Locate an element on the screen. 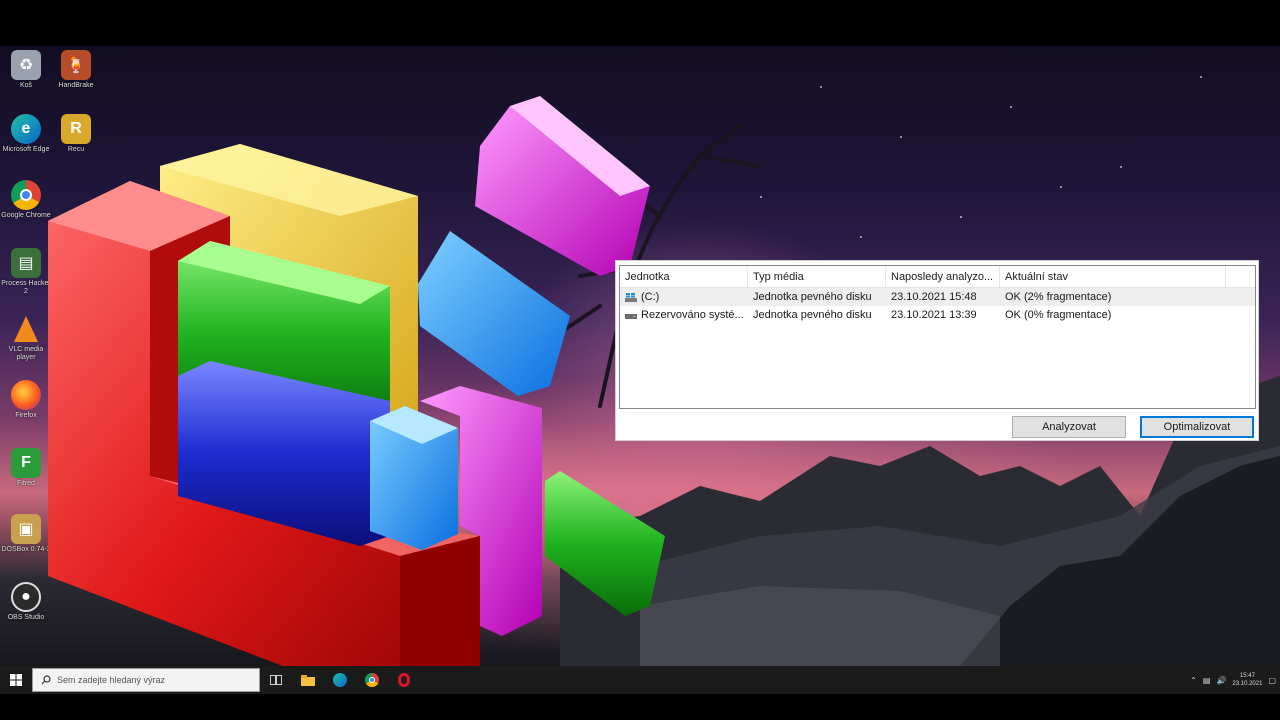 Image resolution: width=1280 pixels, height=720 pixels. column-header-status: Aktuální stav is located at coordinates (1113, 276).